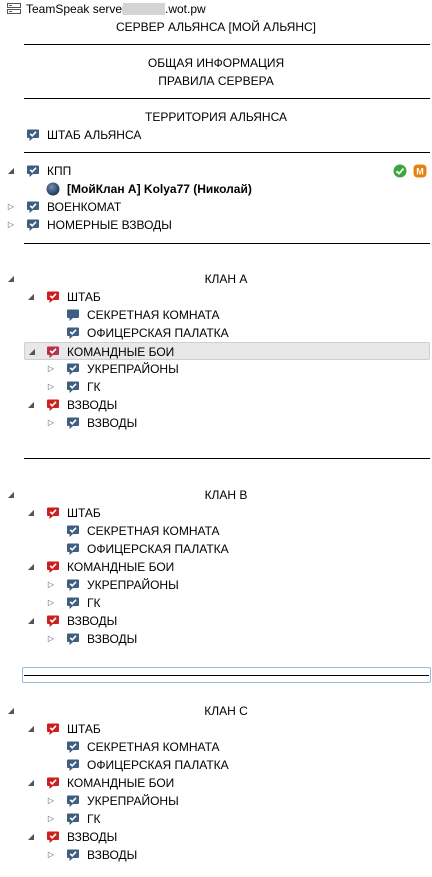 The height and width of the screenshot is (877, 432). I want to click on channel-officer-a: ОФИЦЕРСКАЯ ПАЛАТКА, so click(216, 333).